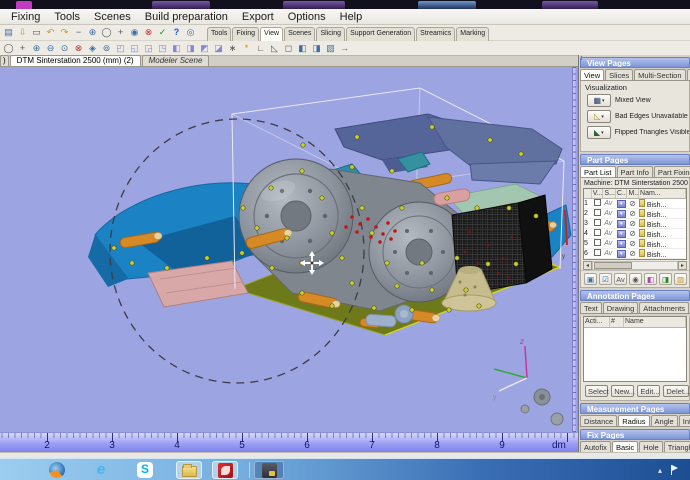 Image resolution: width=690 pixels, height=480 pixels. I want to click on scroll-right-icon: ▸, so click(682, 265).